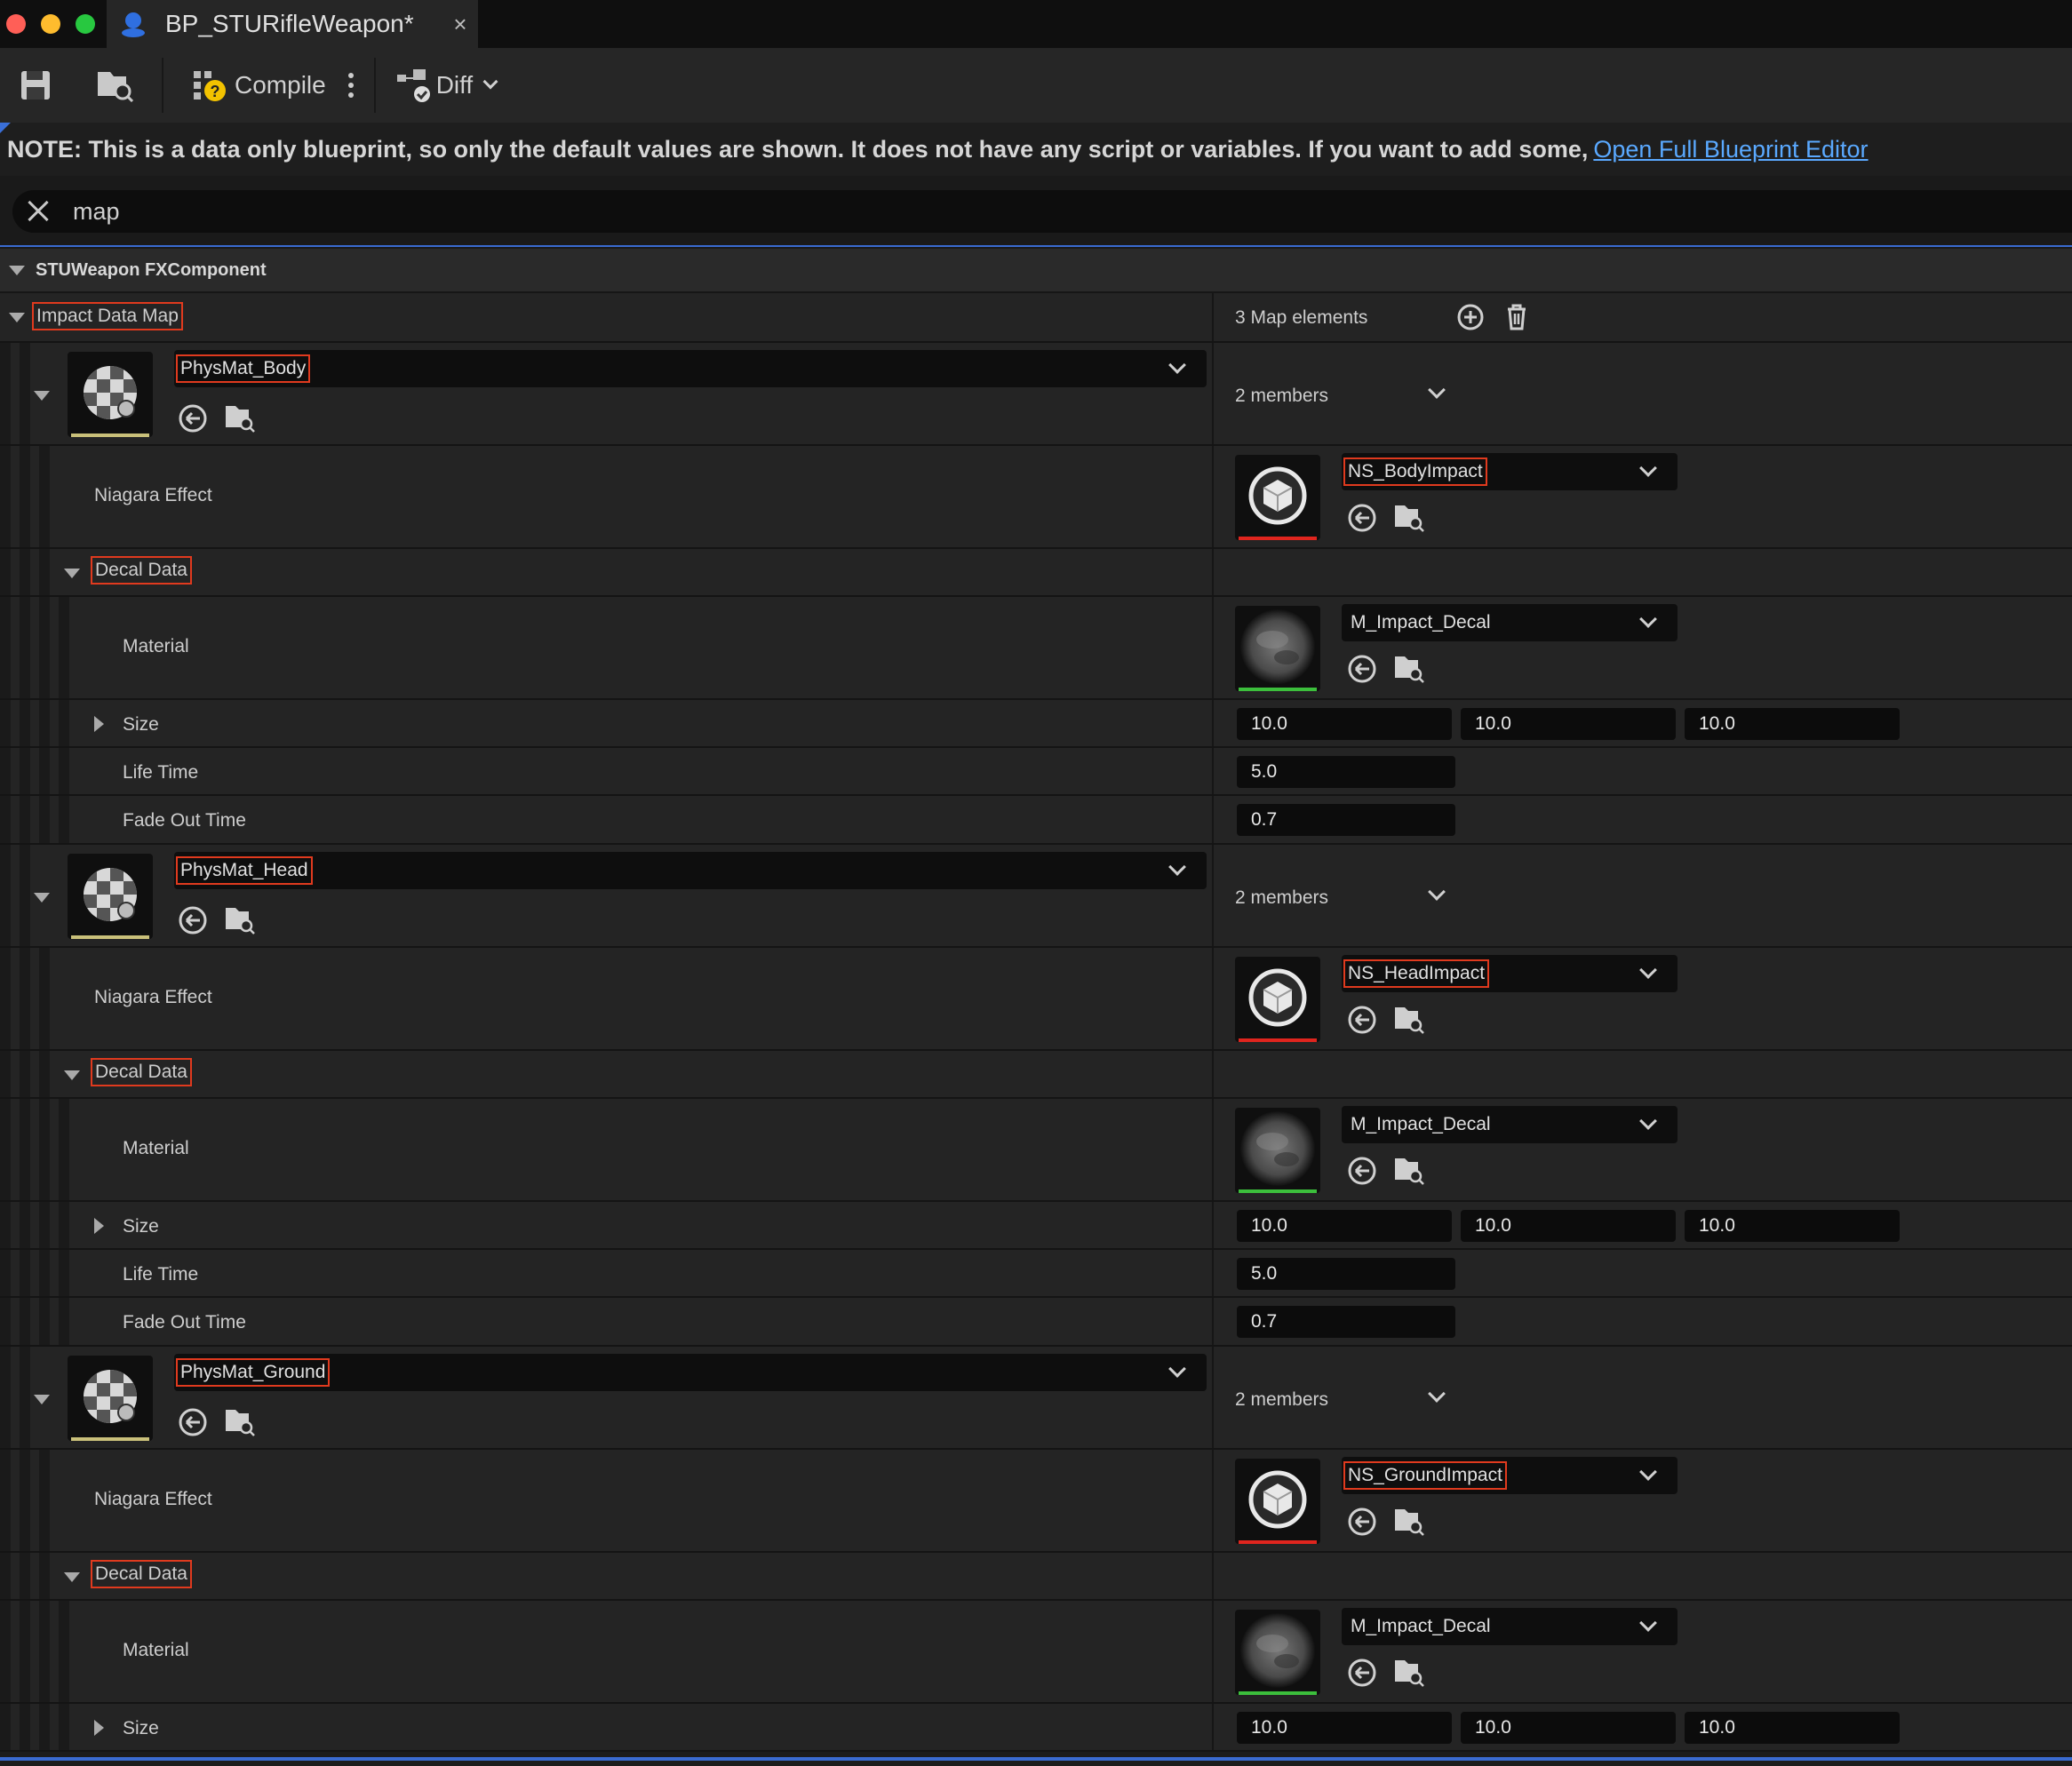 The width and height of the screenshot is (2072, 1766). What do you see at coordinates (354, 85) in the screenshot?
I see `compile-options-button` at bounding box center [354, 85].